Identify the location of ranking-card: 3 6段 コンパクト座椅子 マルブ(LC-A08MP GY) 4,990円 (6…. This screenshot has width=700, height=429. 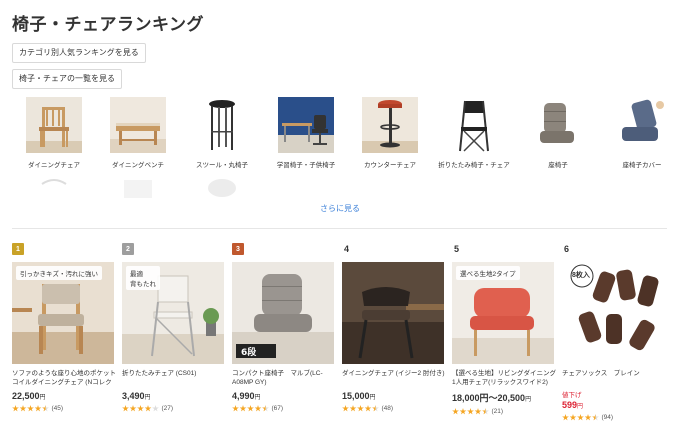
(284, 327).